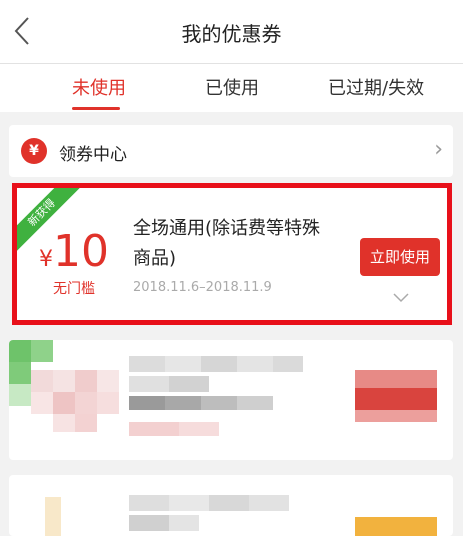  What do you see at coordinates (74, 289) in the screenshot?
I see `threshold-label: 无门槛` at bounding box center [74, 289].